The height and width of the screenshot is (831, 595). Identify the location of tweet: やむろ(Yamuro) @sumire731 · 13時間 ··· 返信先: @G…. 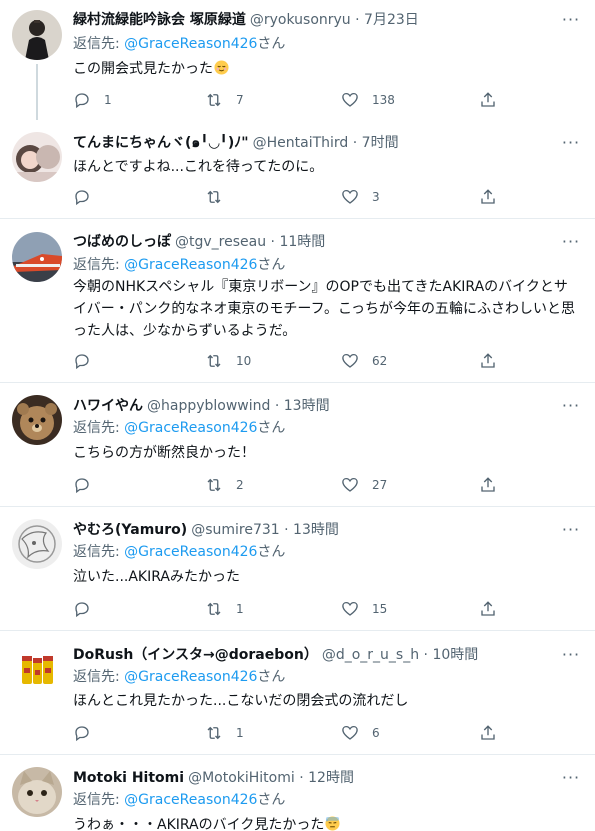
(297, 568).